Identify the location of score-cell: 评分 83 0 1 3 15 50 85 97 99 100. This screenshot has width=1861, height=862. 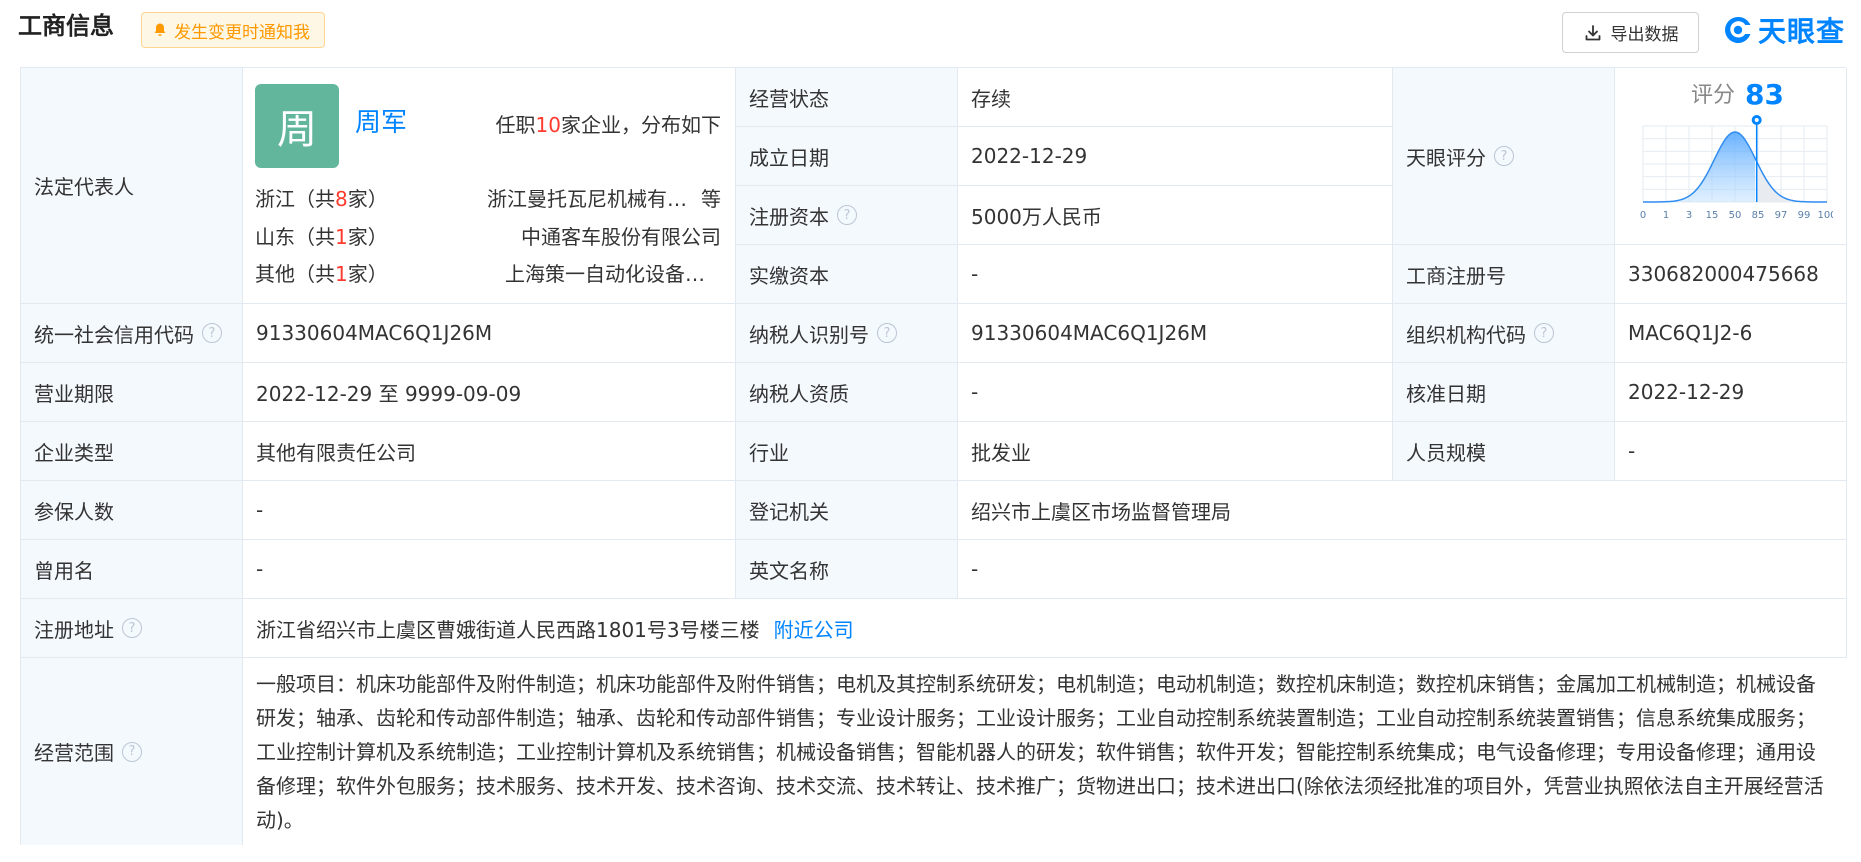
(1731, 156).